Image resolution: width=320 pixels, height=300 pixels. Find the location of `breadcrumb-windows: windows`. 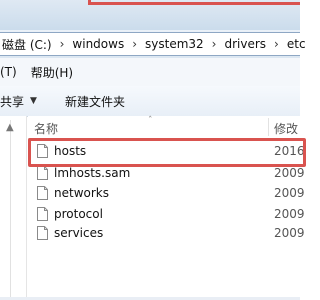

breadcrumb-windows: windows is located at coordinates (98, 44).